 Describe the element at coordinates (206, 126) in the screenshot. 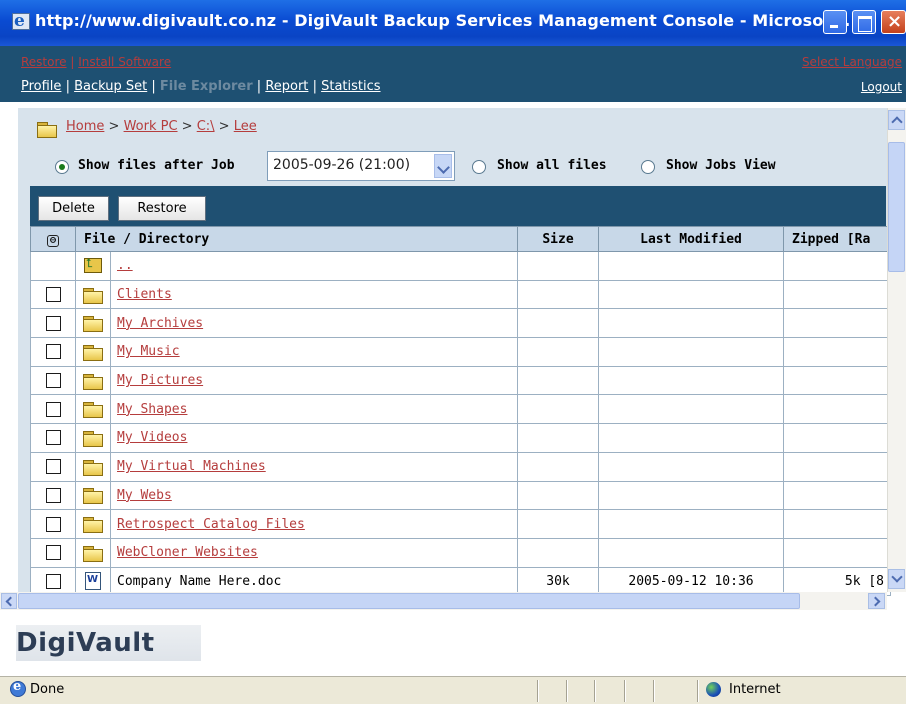

I see `breadcrumb-c-drive: C:\` at that location.